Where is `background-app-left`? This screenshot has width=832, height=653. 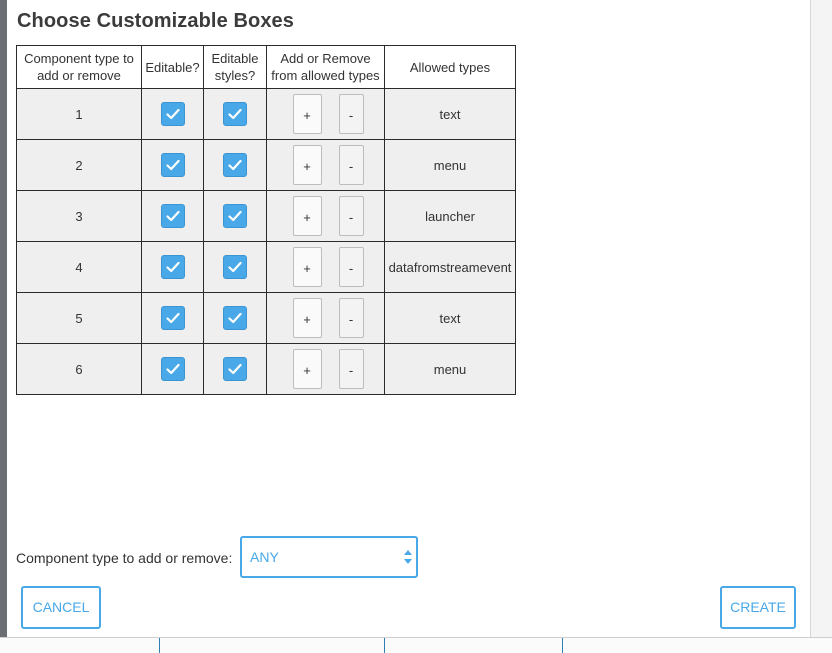 background-app-left is located at coordinates (3, 326).